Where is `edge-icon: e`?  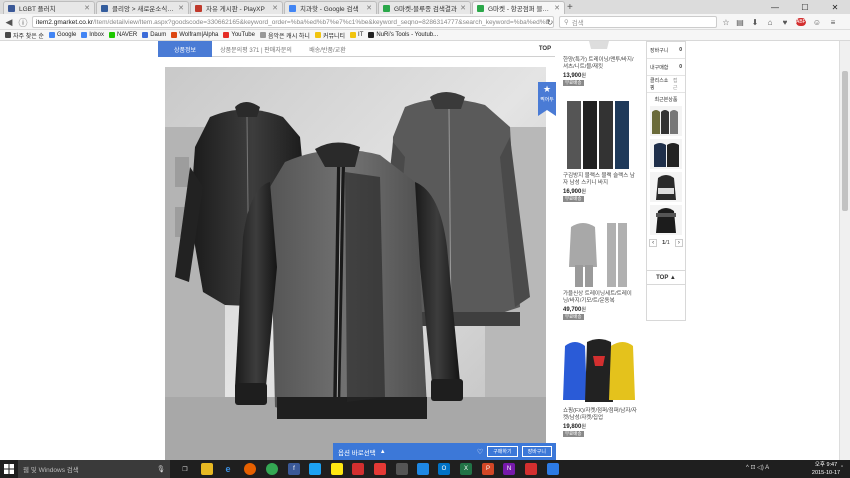
edge-icon: e is located at coordinates (228, 469).